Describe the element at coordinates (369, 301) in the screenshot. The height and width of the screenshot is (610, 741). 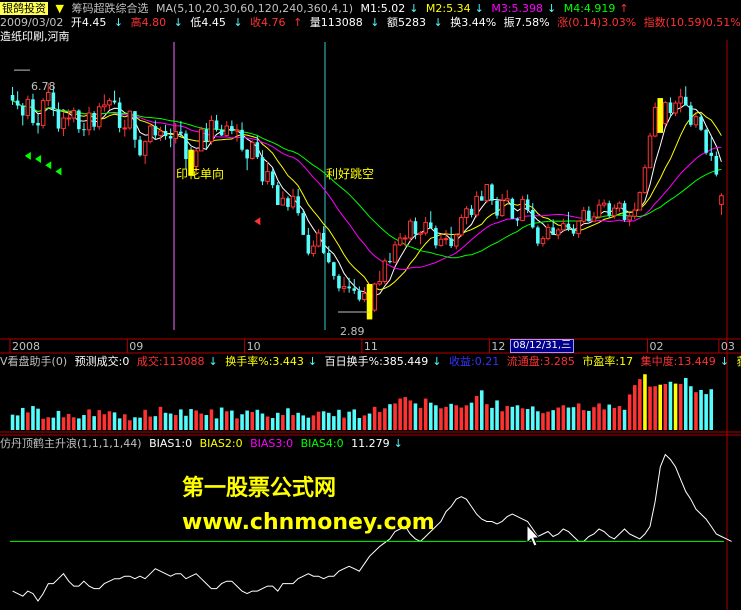
I see `signal-candle` at that location.